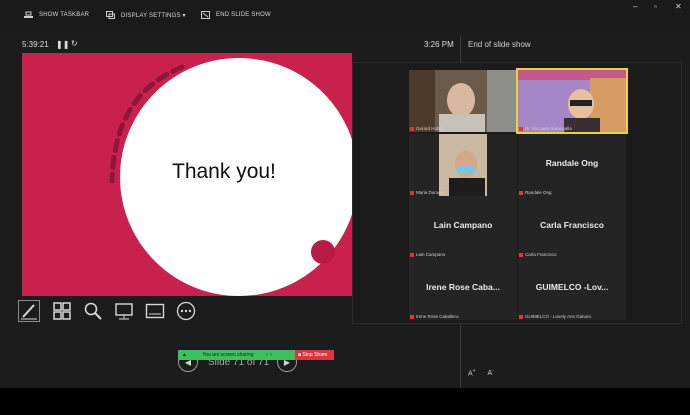  I want to click on minimize-button: –, so click(635, 6).